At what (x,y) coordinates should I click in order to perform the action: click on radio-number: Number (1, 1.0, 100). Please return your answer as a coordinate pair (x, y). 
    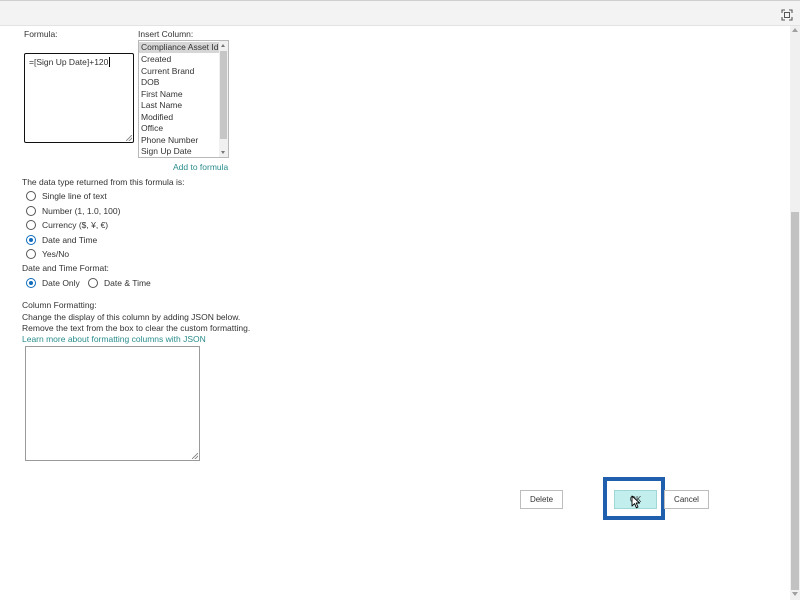
    Looking at the image, I should click on (73, 210).